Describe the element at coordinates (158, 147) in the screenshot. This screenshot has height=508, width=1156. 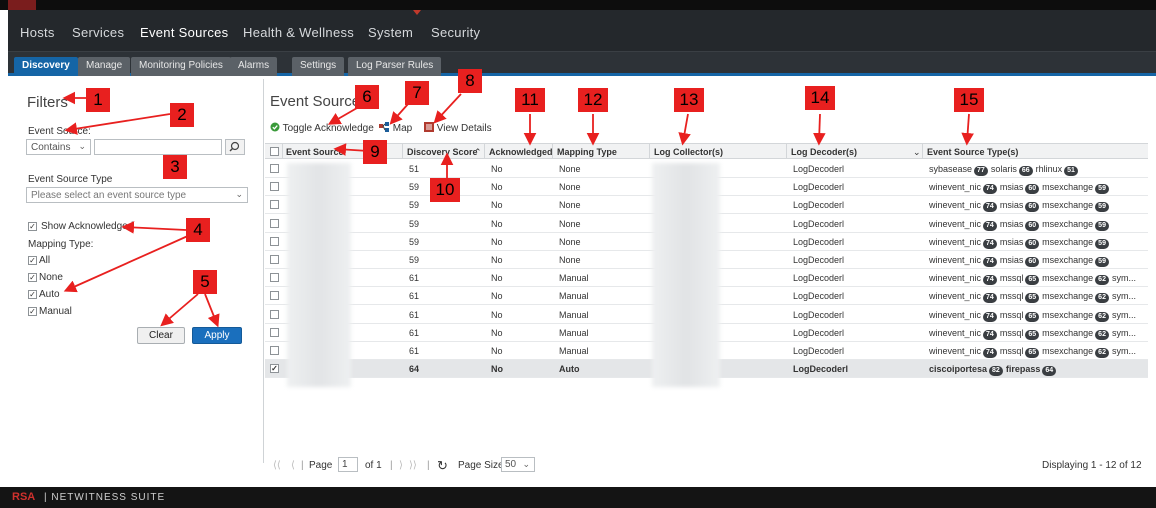
I see `event-source-input` at that location.